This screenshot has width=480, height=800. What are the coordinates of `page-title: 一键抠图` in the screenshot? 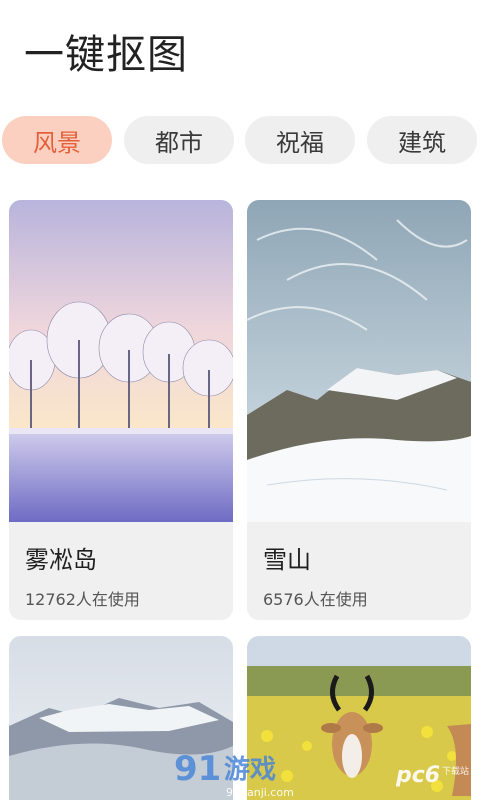 It's located at (106, 55).